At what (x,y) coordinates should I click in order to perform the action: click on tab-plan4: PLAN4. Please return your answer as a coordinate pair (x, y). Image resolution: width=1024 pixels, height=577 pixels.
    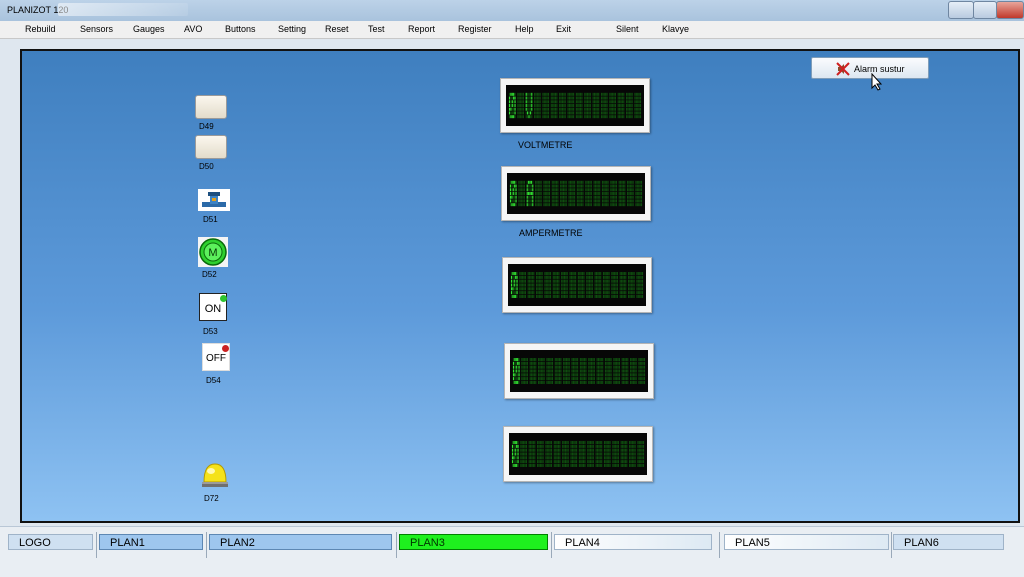
    Looking at the image, I should click on (633, 542).